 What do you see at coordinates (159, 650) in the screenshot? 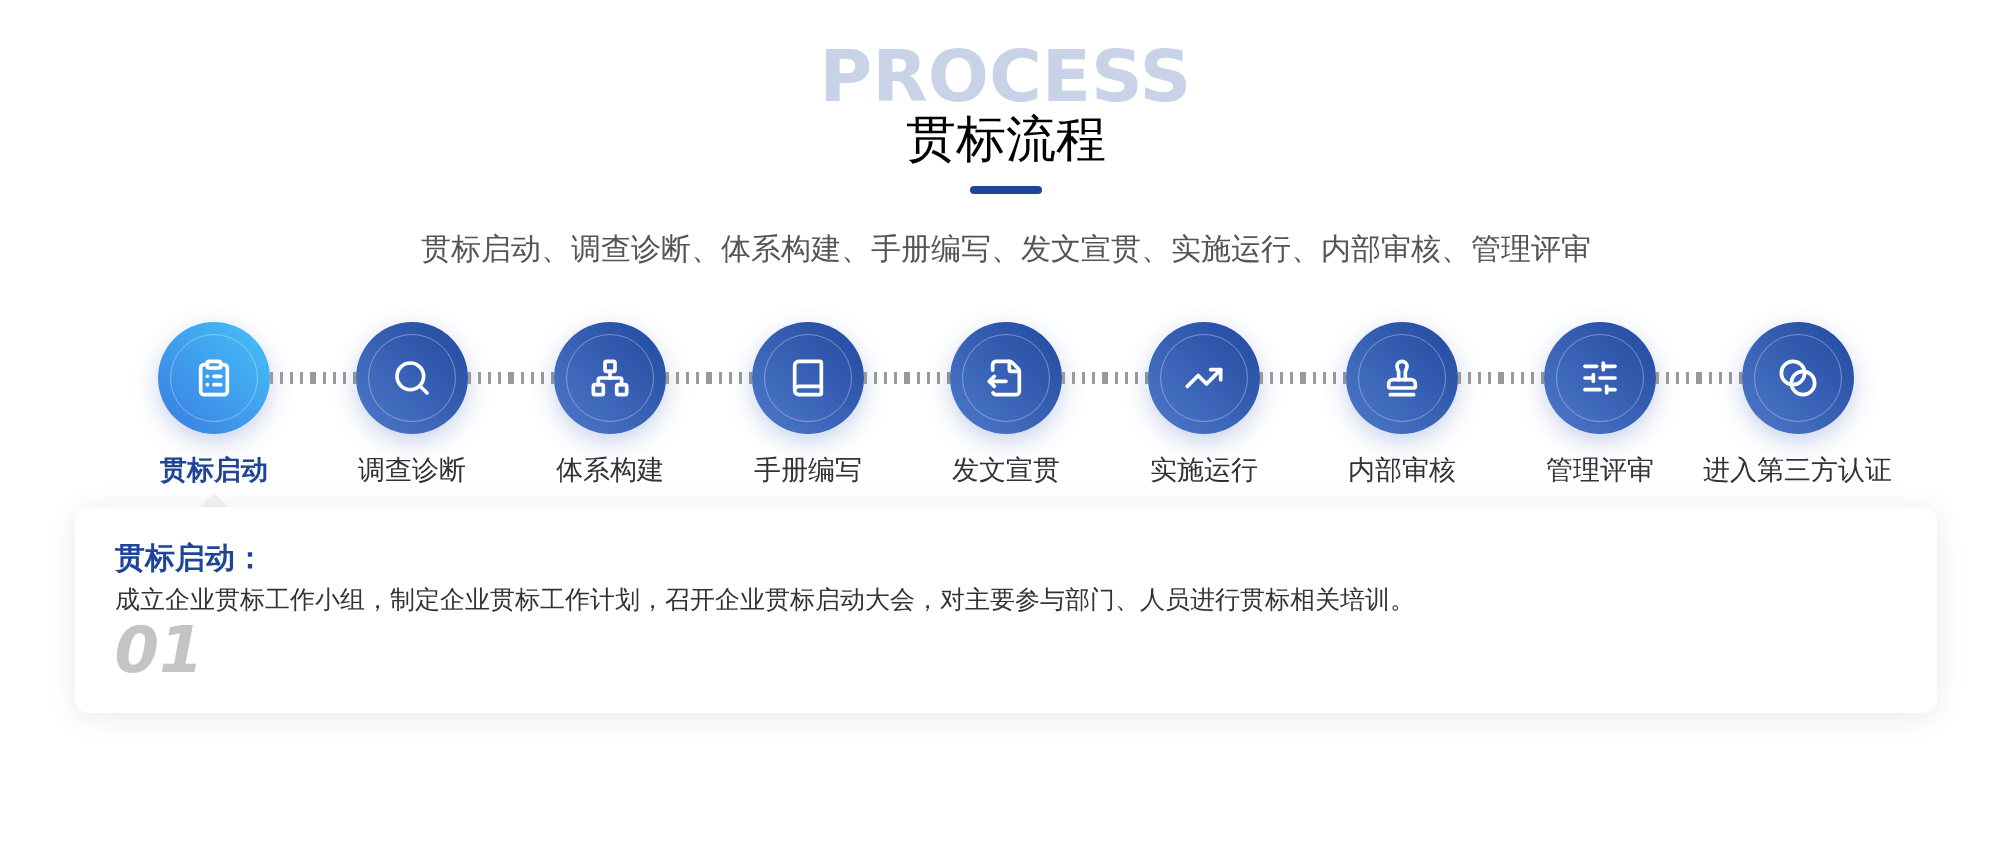
I see `step-number-watermark: 01` at bounding box center [159, 650].